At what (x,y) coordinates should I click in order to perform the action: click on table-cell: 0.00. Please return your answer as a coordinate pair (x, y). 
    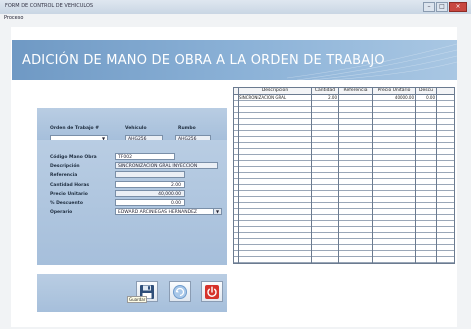
    Looking at the image, I should click on (430, 97).